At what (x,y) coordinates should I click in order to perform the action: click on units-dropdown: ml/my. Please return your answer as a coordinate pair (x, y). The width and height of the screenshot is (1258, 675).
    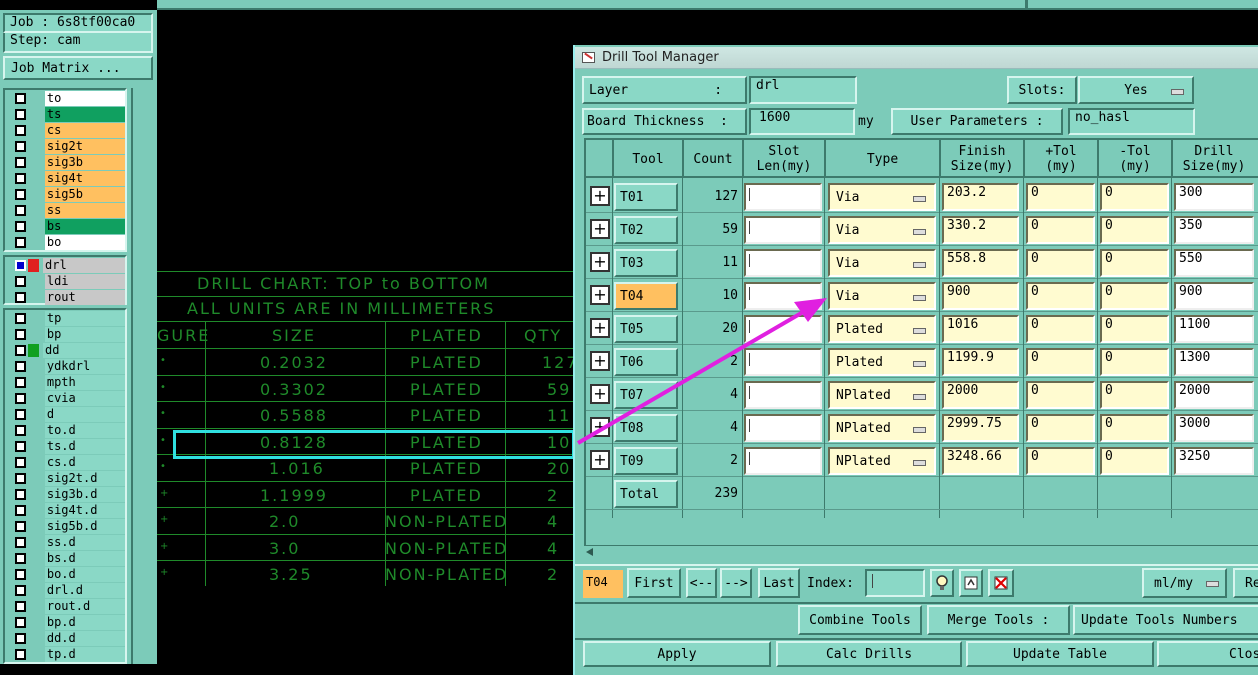
    Looking at the image, I should click on (1184, 583).